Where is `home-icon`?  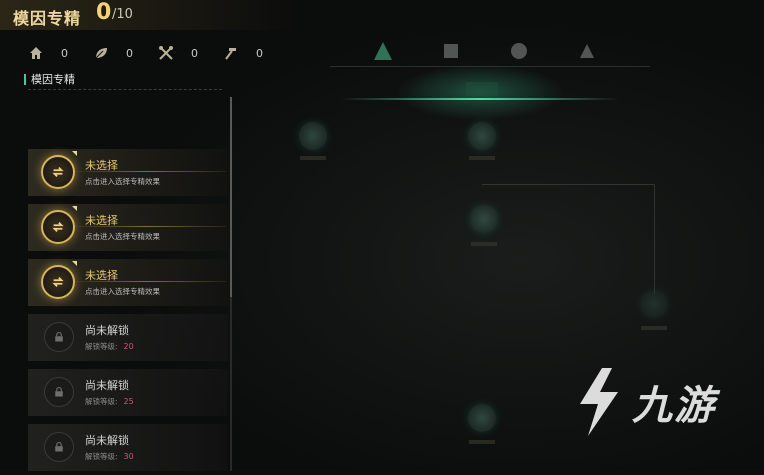
home-icon is located at coordinates (36, 53).